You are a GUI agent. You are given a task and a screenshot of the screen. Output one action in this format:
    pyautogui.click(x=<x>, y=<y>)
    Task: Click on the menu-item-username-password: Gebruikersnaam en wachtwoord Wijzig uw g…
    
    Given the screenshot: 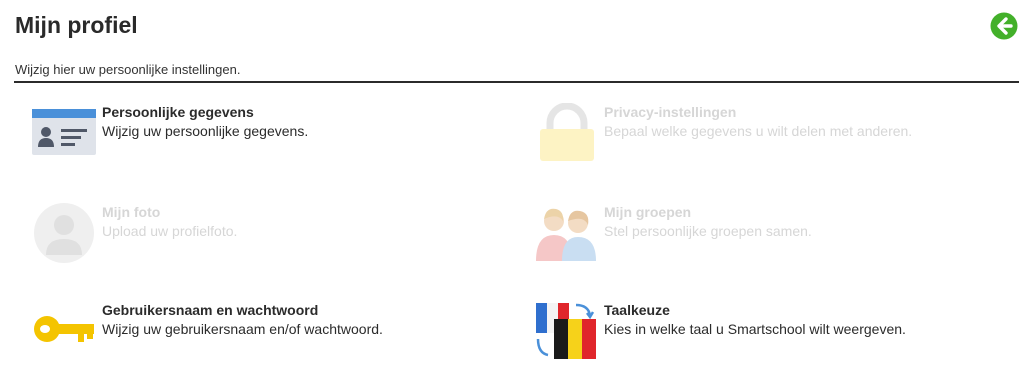 What is the action you would take?
    pyautogui.click(x=267, y=333)
    